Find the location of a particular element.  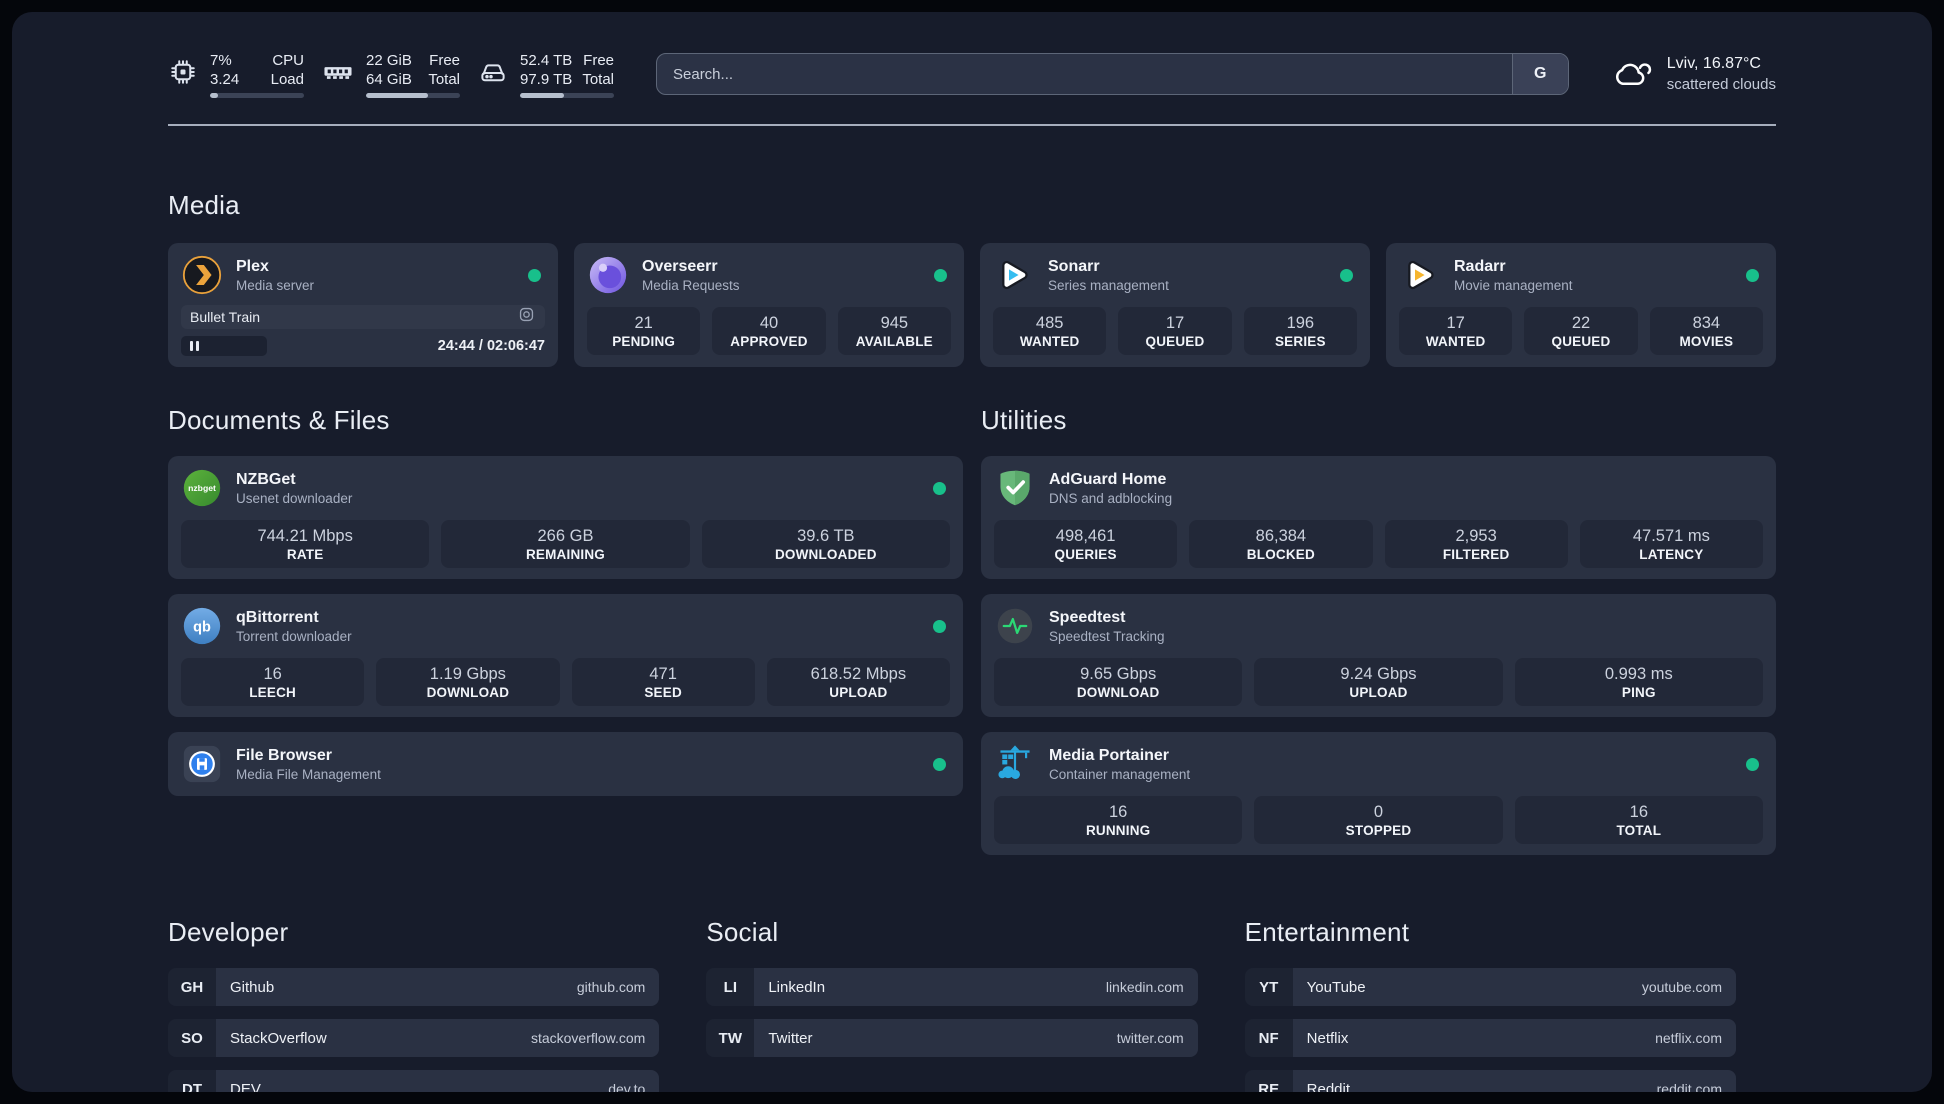

link-youtube: YT YouTube youtube.com is located at coordinates (1490, 987).